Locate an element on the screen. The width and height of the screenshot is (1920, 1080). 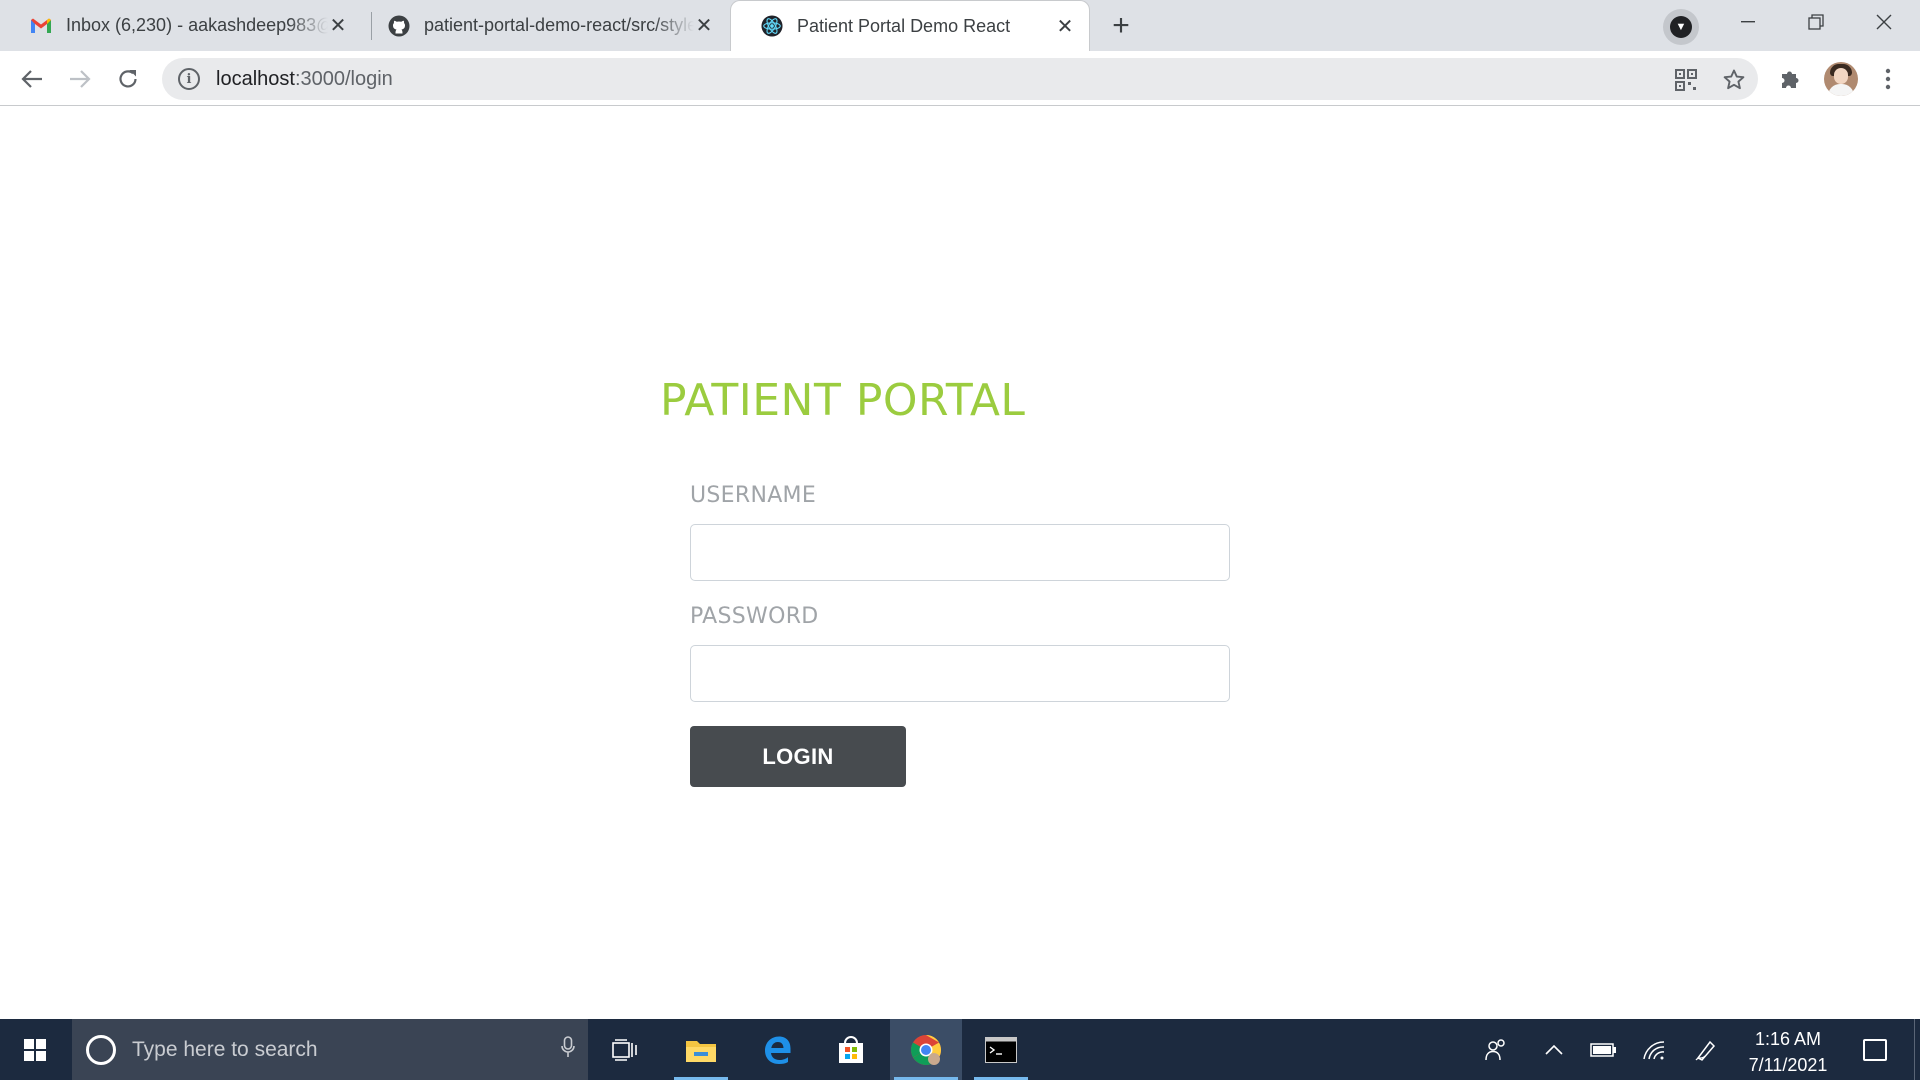
chevron-down-icon: ▼ is located at coordinates (1681, 27).